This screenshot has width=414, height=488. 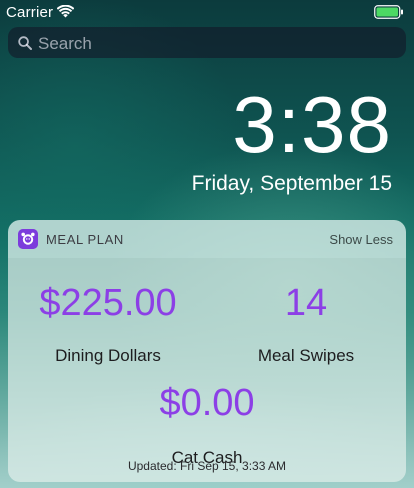 I want to click on dining-dollars-label: Dining Dollars, so click(x=108, y=355).